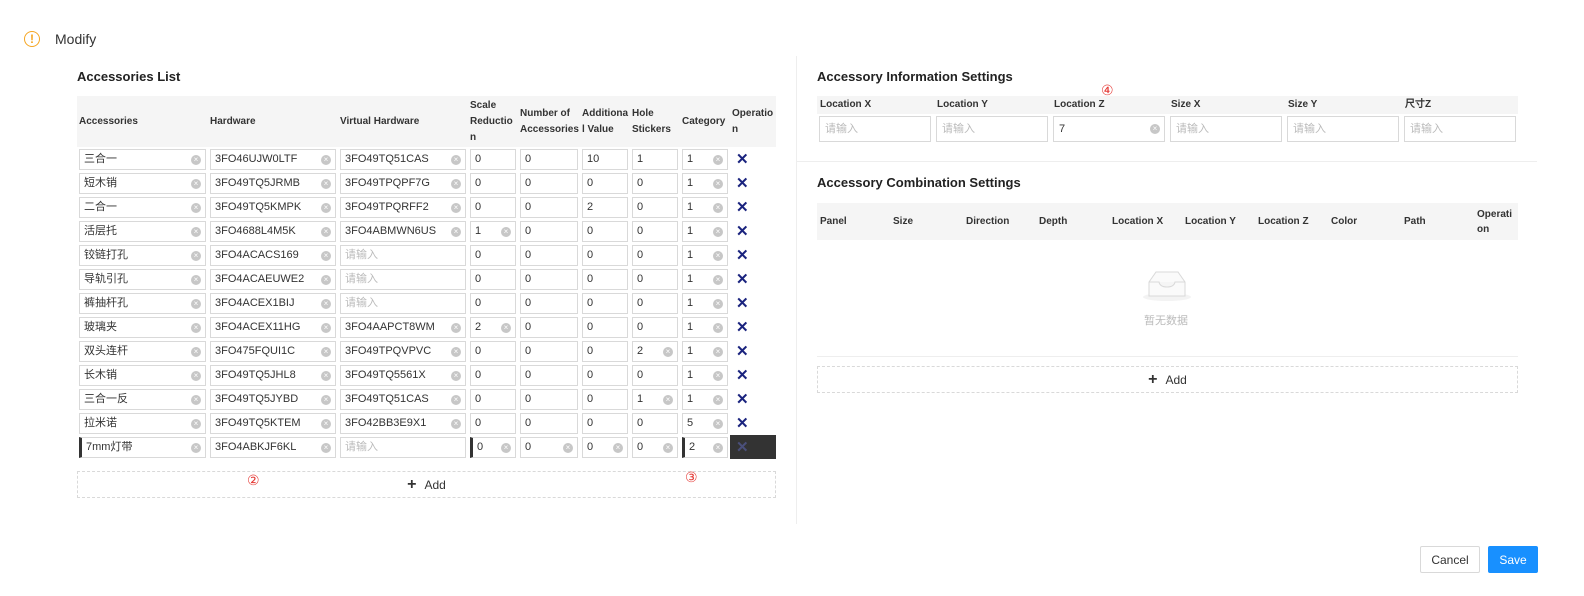 This screenshot has height=596, width=1584. I want to click on cell-input: 3FO49TQ51CAS ×, so click(403, 399).